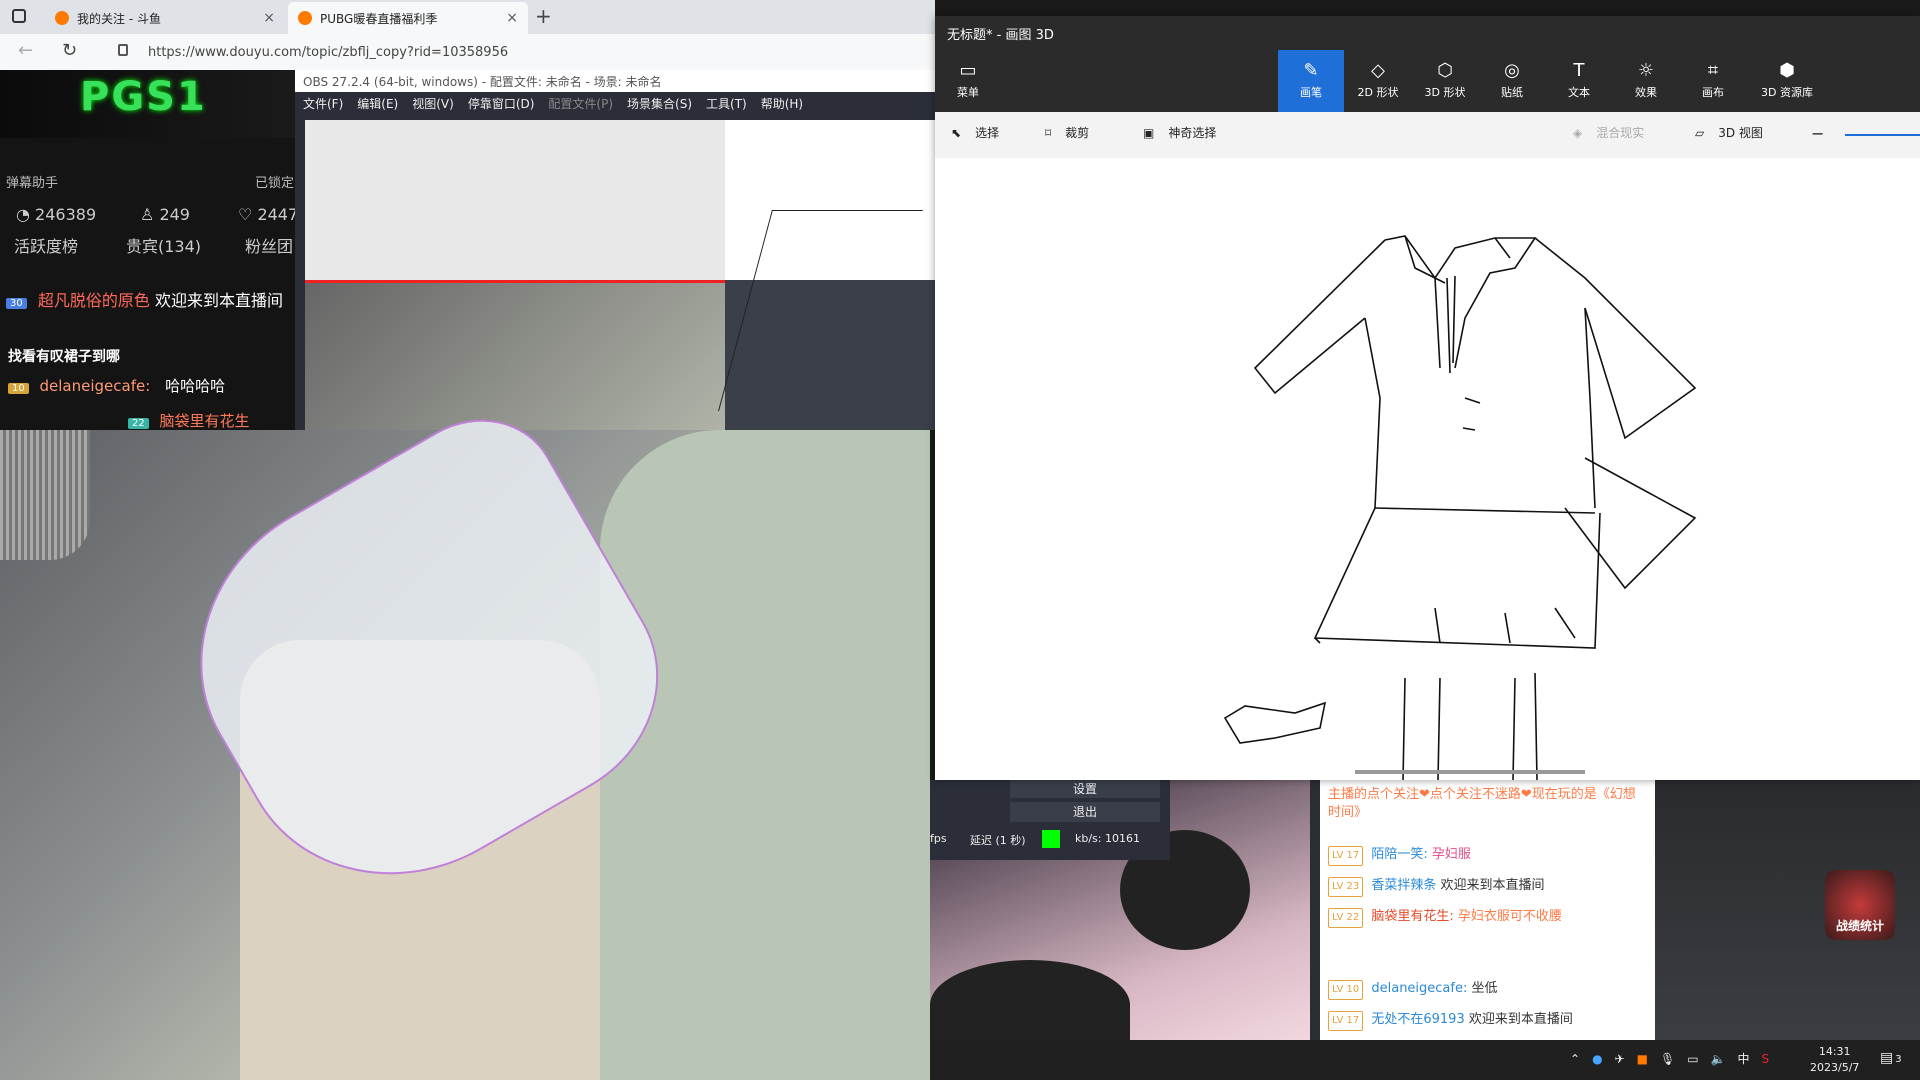  Describe the element at coordinates (1051, 839) in the screenshot. I see `obs-status-indicator` at that location.